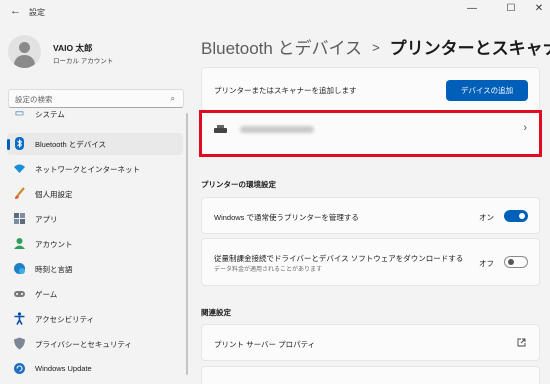  Describe the element at coordinates (19, 143) in the screenshot. I see `bluetooth-icon` at that location.